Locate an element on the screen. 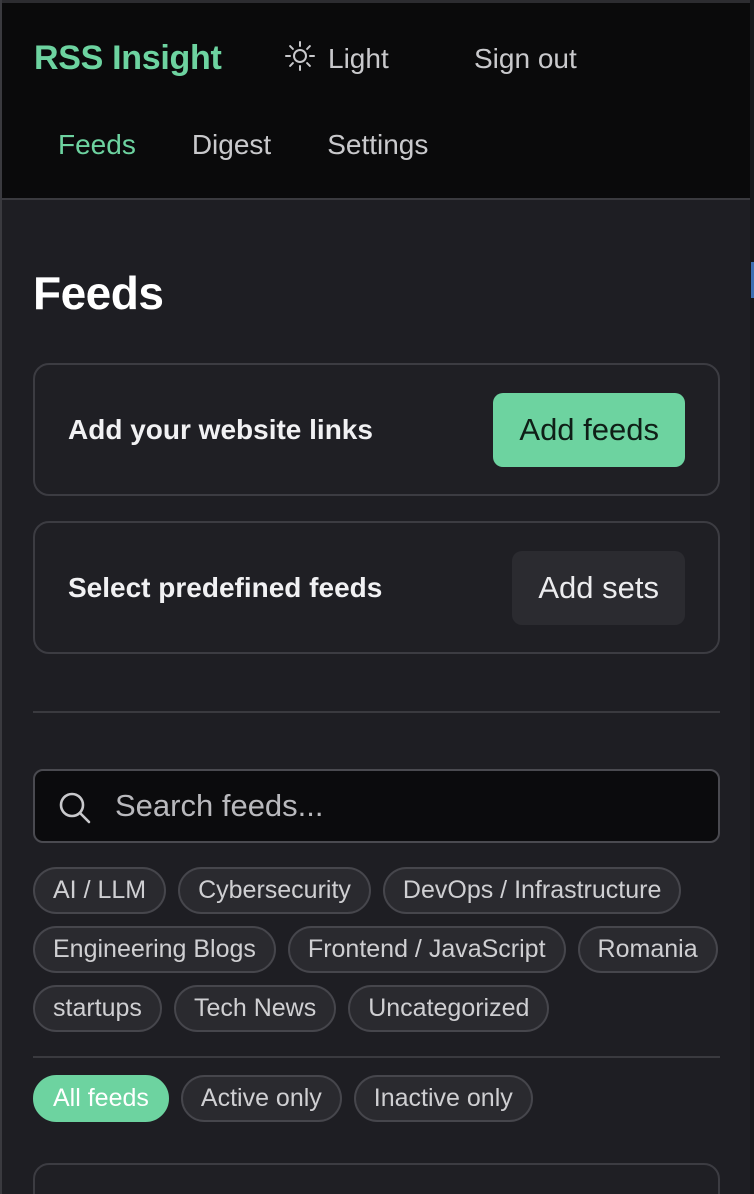 The image size is (754, 1194). brand-logo: RSS Insight is located at coordinates (128, 58).